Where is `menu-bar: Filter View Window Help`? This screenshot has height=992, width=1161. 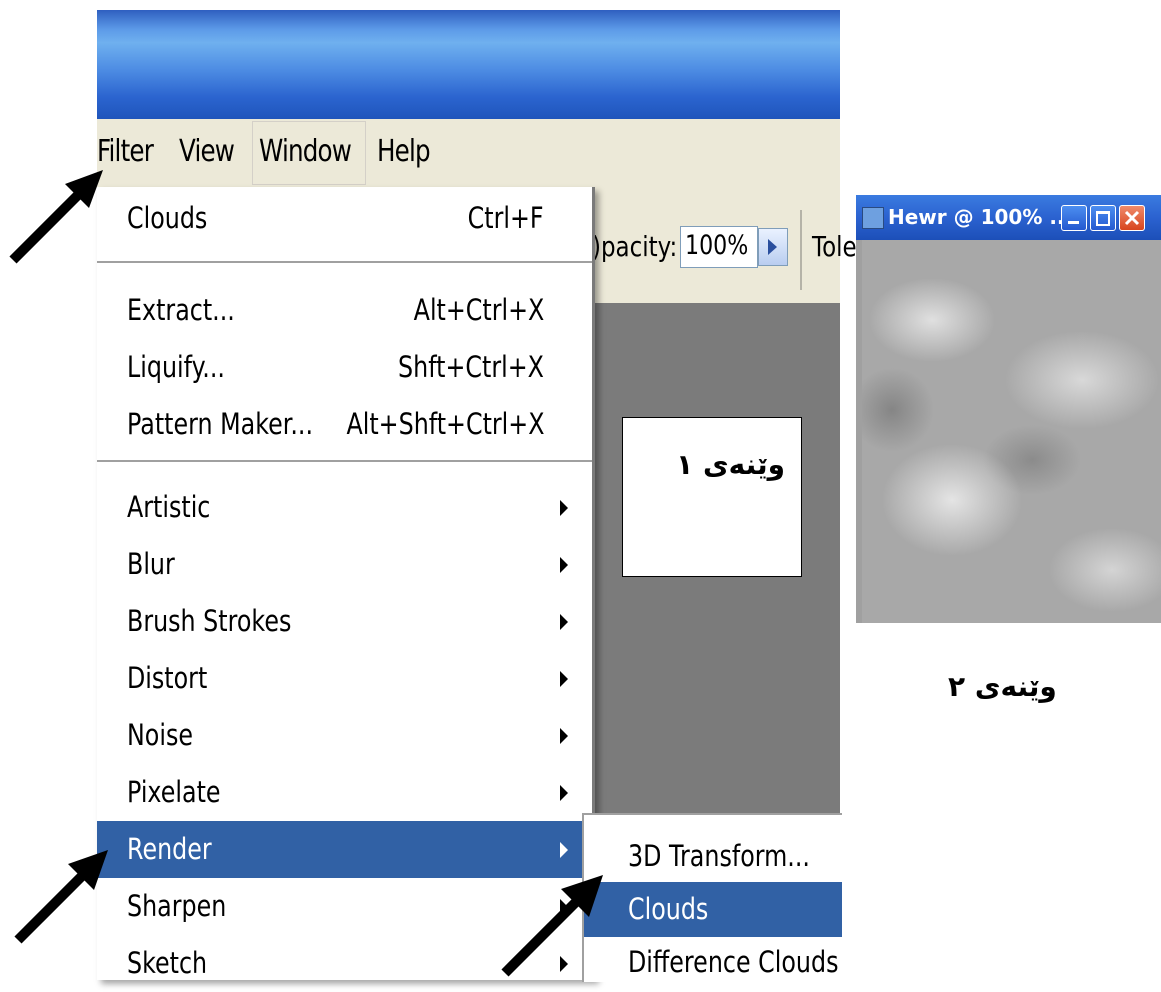 menu-bar: Filter View Window Help is located at coordinates (468, 153).